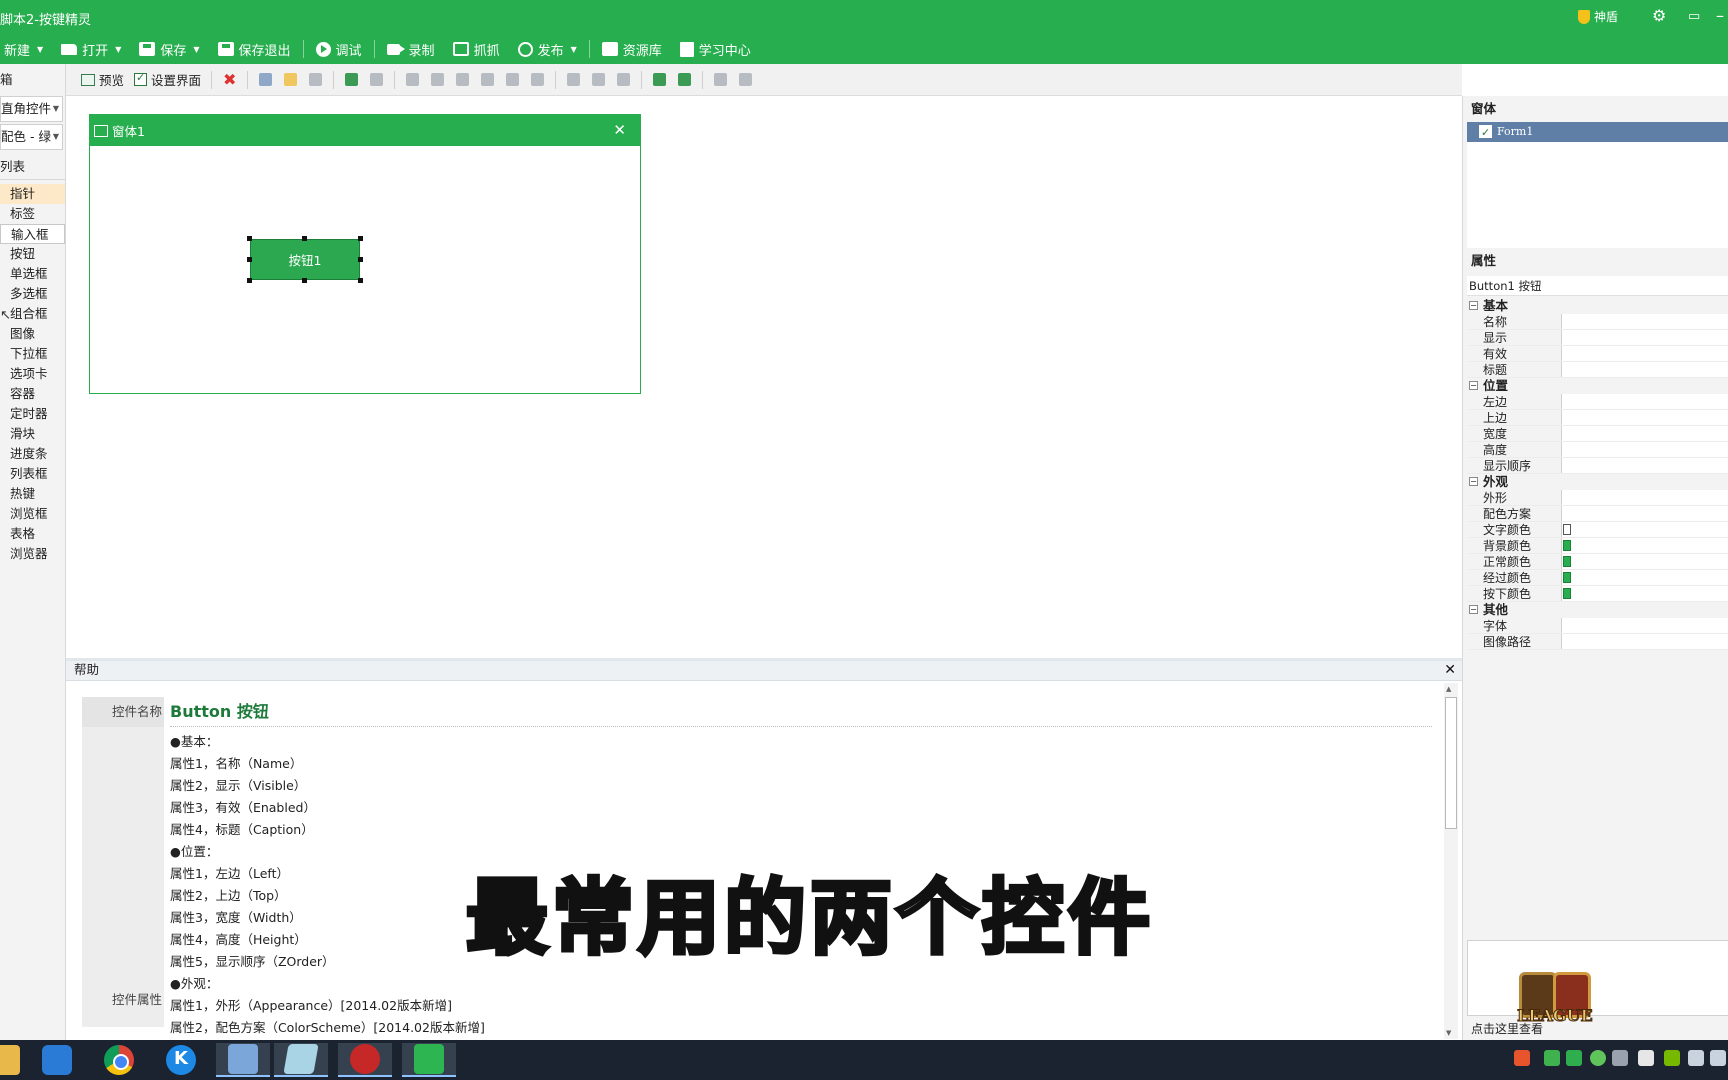 Image resolution: width=1728 pixels, height=1080 pixels. What do you see at coordinates (32, 514) in the screenshot?
I see `toolbox-item: 浏览框` at bounding box center [32, 514].